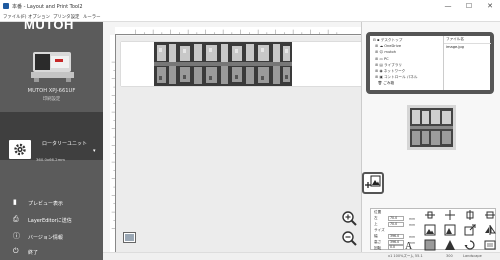  I want to click on prop-rotation-label: 回転, so click(378, 248).